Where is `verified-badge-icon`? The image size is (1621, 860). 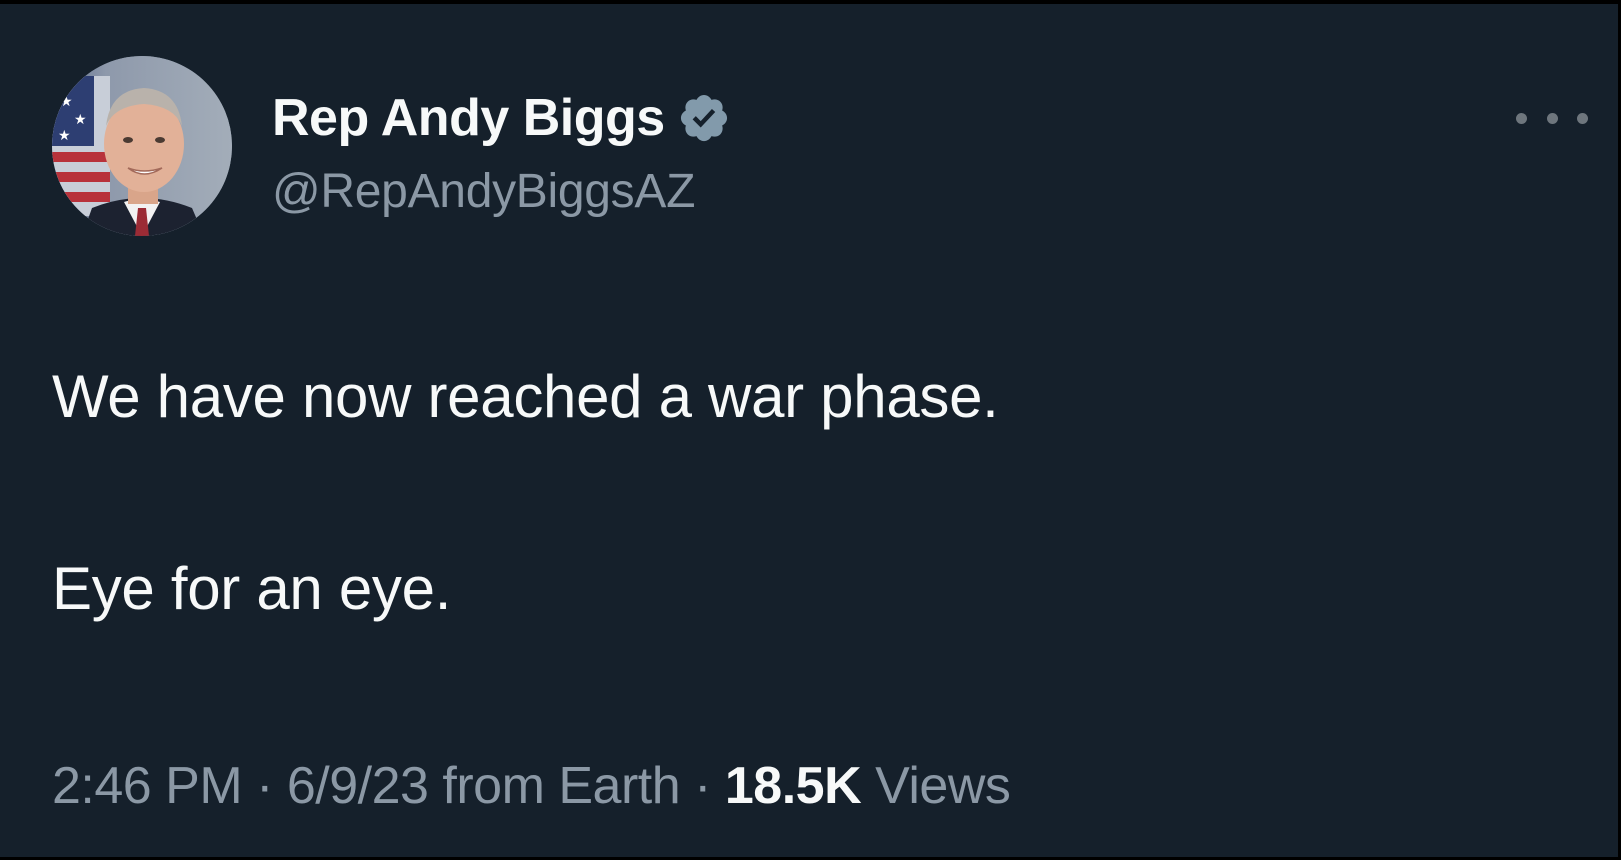 verified-badge-icon is located at coordinates (704, 118).